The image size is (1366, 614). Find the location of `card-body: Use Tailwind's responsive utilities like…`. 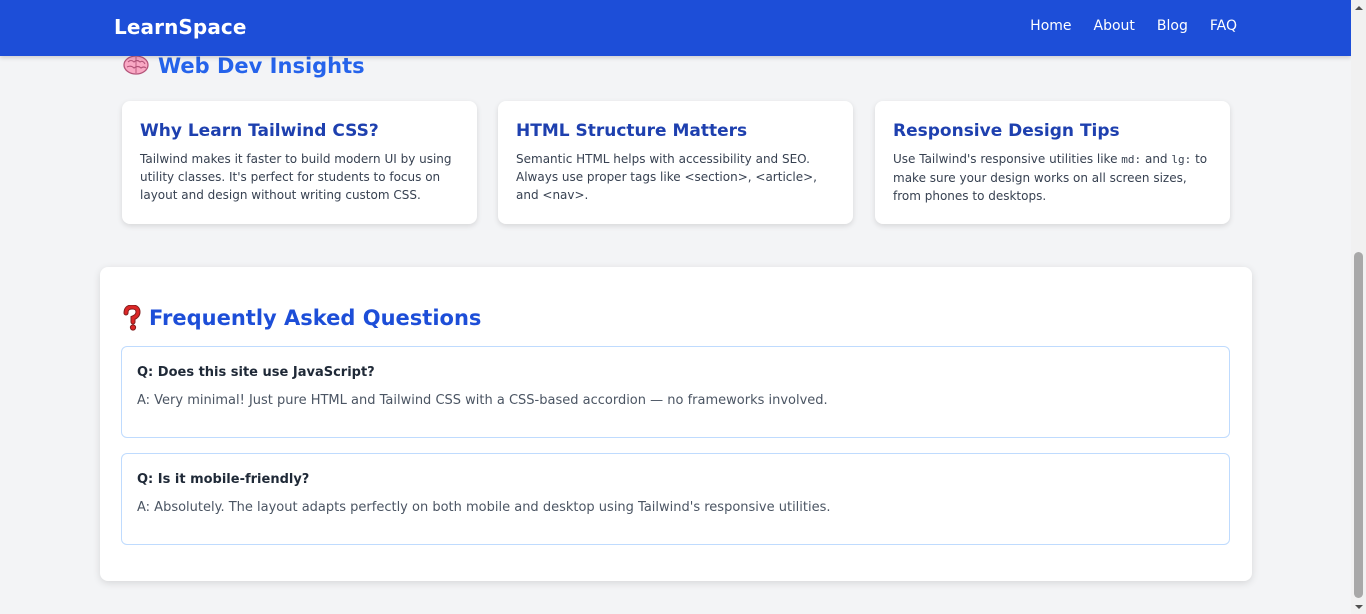

card-body: Use Tailwind's responsive utilities like… is located at coordinates (1050, 177).